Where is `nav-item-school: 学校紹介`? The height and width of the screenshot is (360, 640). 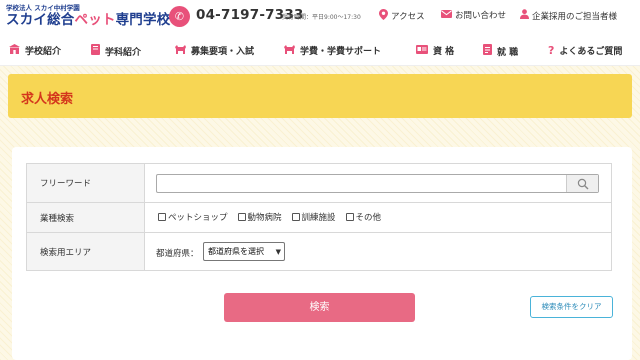
nav-item-school: 学校紹介 is located at coordinates (35, 50).